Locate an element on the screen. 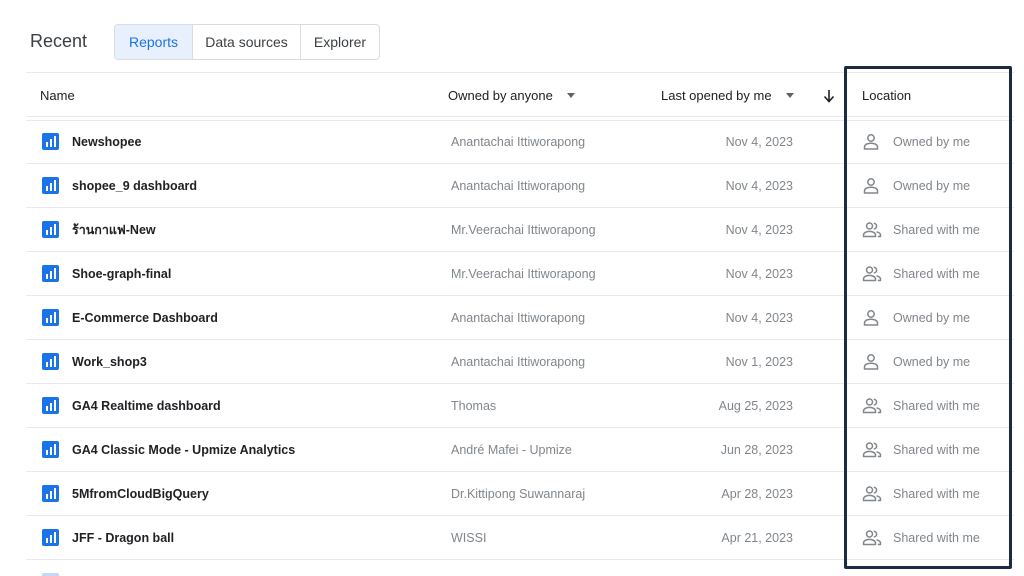 This screenshot has width=1024, height=576. report-name: shopee_9 dashboard is located at coordinates (134, 186).